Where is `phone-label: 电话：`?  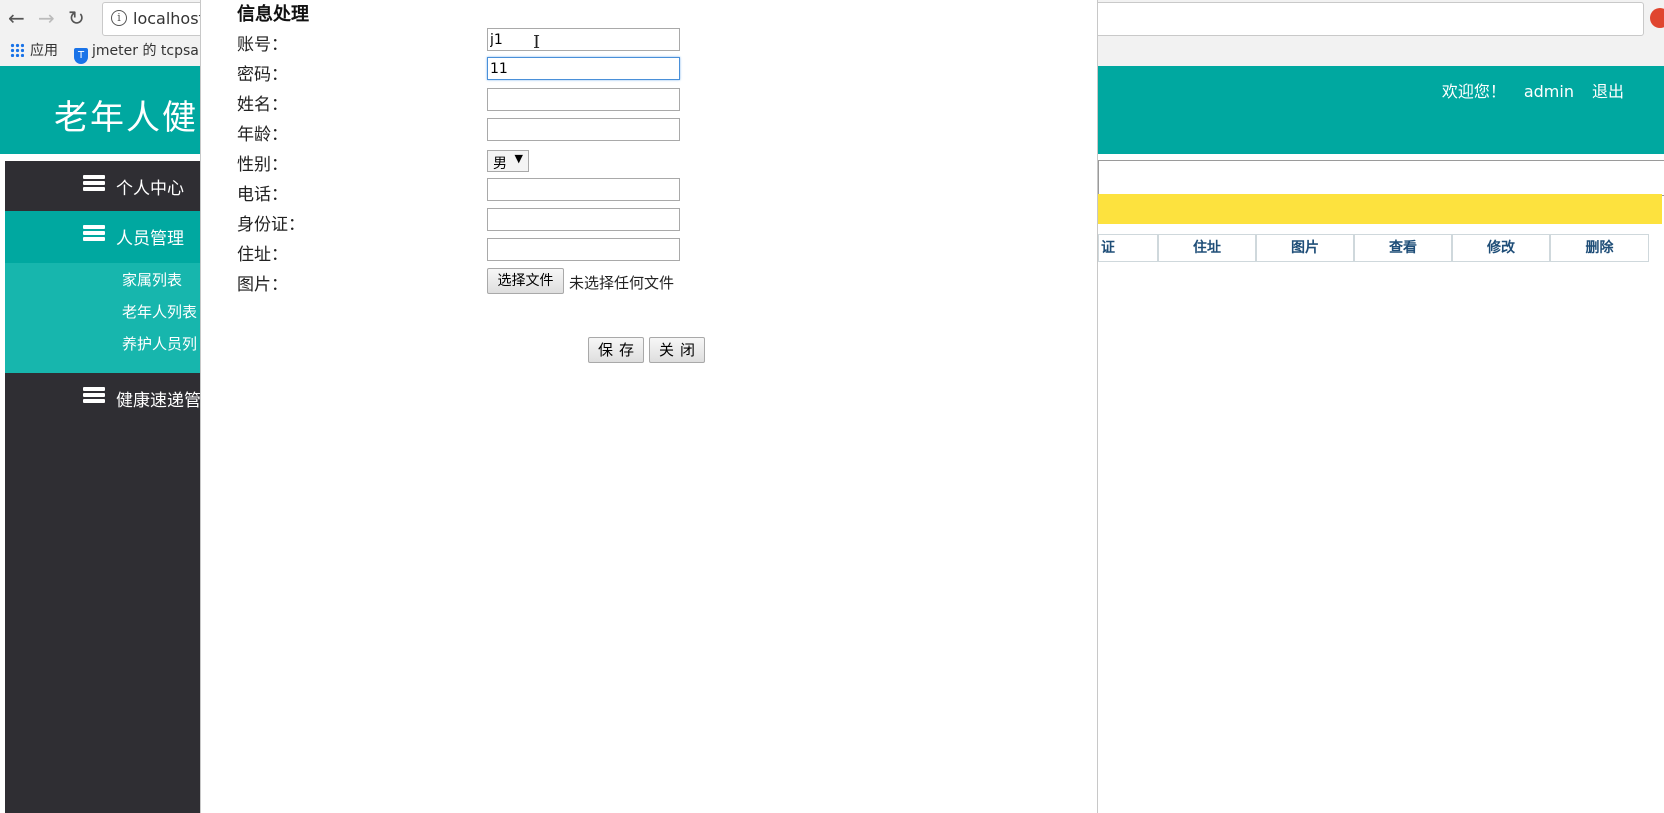
phone-label: 电话： is located at coordinates (262, 195).